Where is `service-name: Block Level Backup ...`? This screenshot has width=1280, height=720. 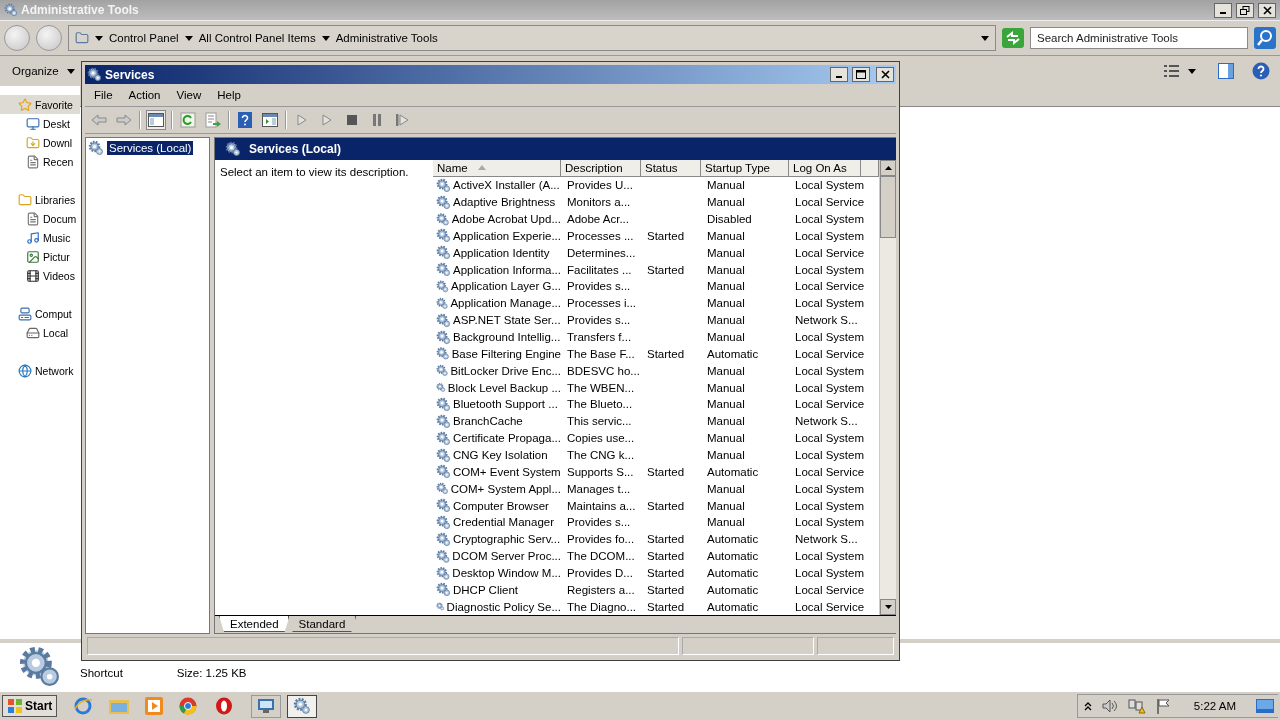
service-name: Block Level Backup ... is located at coordinates (504, 387).